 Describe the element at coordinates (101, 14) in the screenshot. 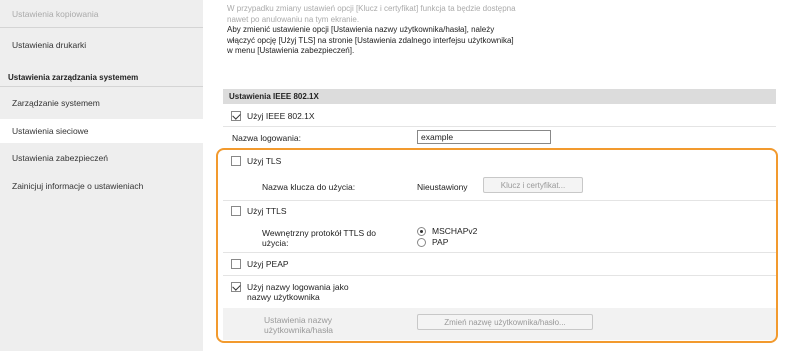

I see `sidebar-item-copy-settings: Ustawienia kopiowania` at that location.